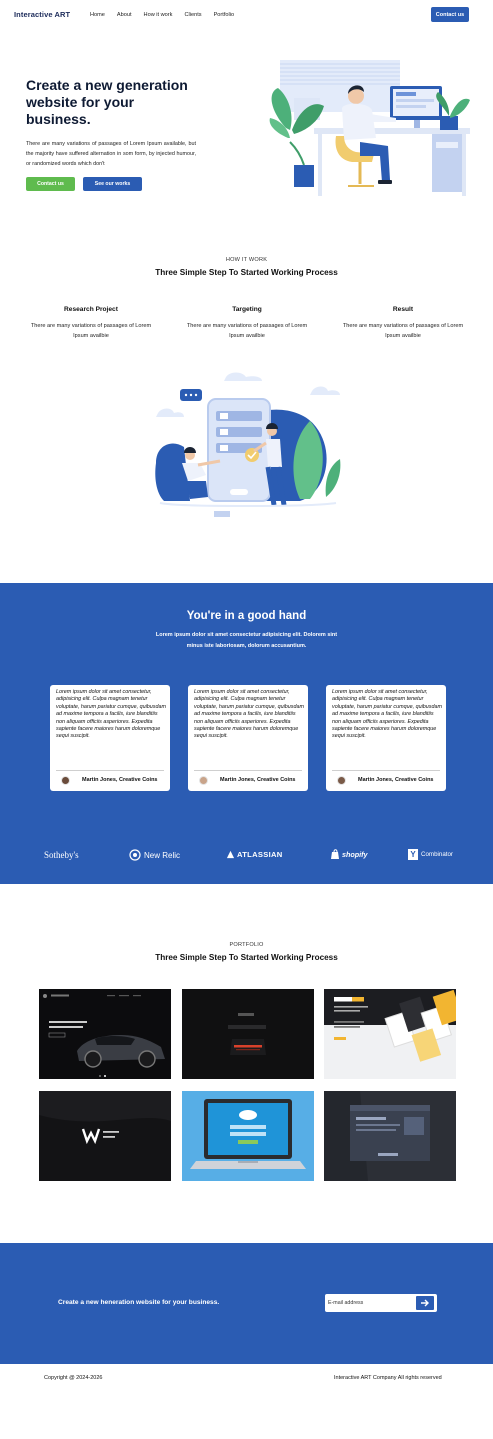 Image resolution: width=493 pixels, height=1439 pixels. I want to click on nav-link-portfolio: Portfolio, so click(224, 15).